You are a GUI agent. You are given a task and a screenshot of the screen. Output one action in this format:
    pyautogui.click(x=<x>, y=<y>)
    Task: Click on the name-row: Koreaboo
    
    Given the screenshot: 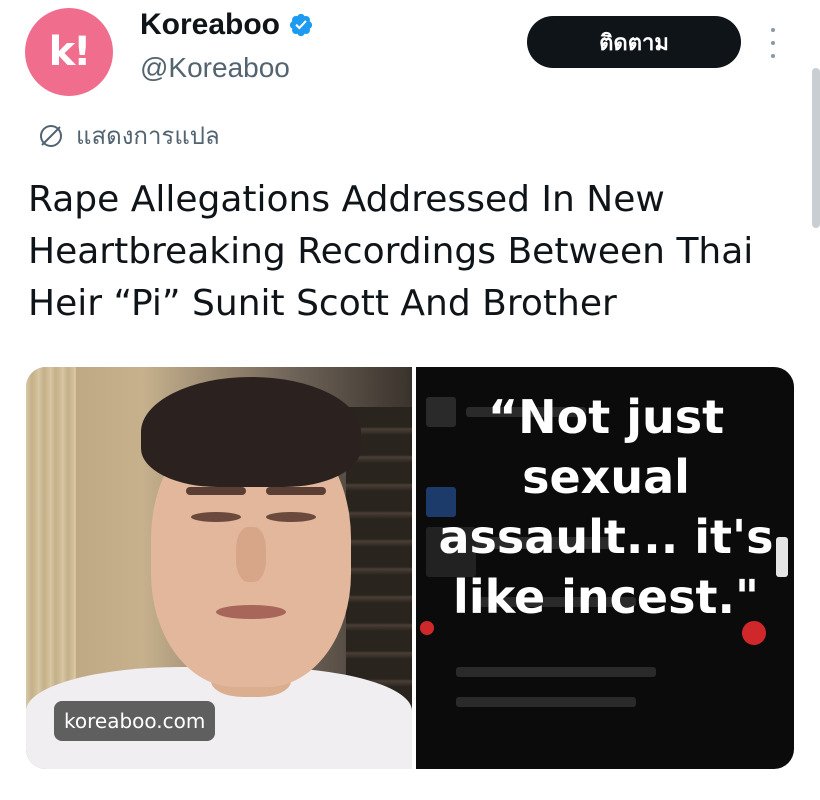 What is the action you would take?
    pyautogui.click(x=227, y=25)
    